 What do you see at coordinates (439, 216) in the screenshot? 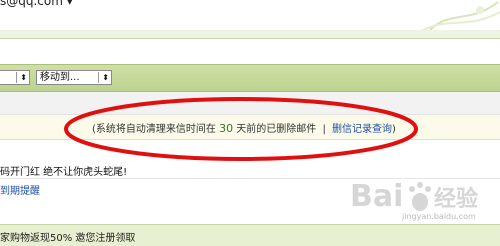
I see `watermark-url: jingyan.baidu.com` at bounding box center [439, 216].